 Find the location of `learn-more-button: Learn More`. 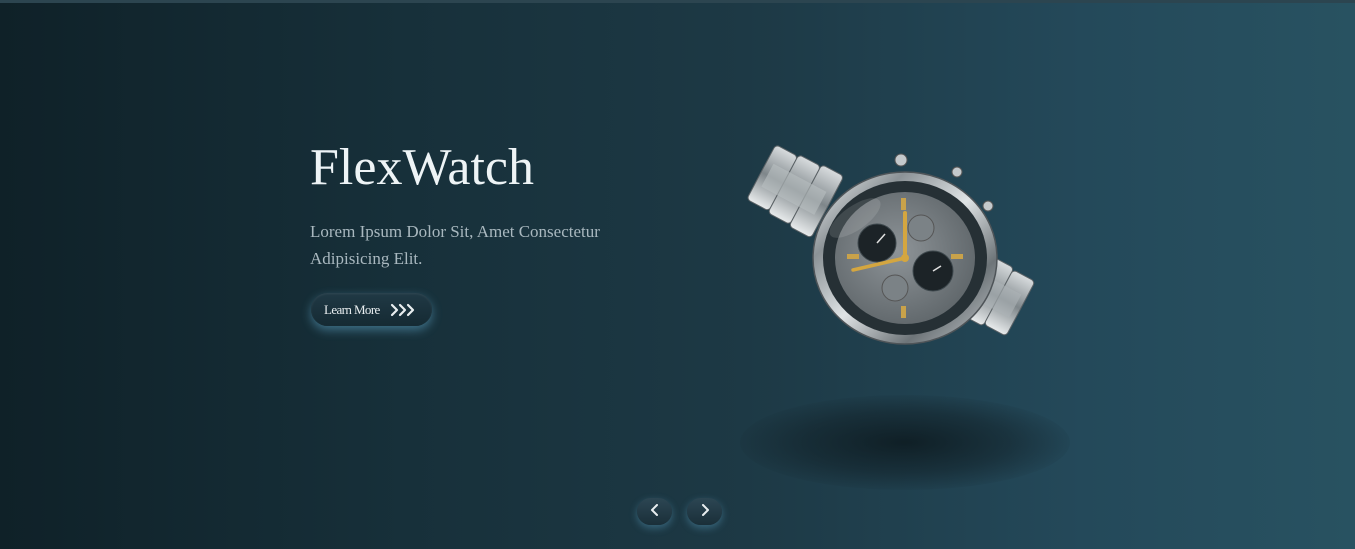

learn-more-button: Learn More is located at coordinates (371, 309).